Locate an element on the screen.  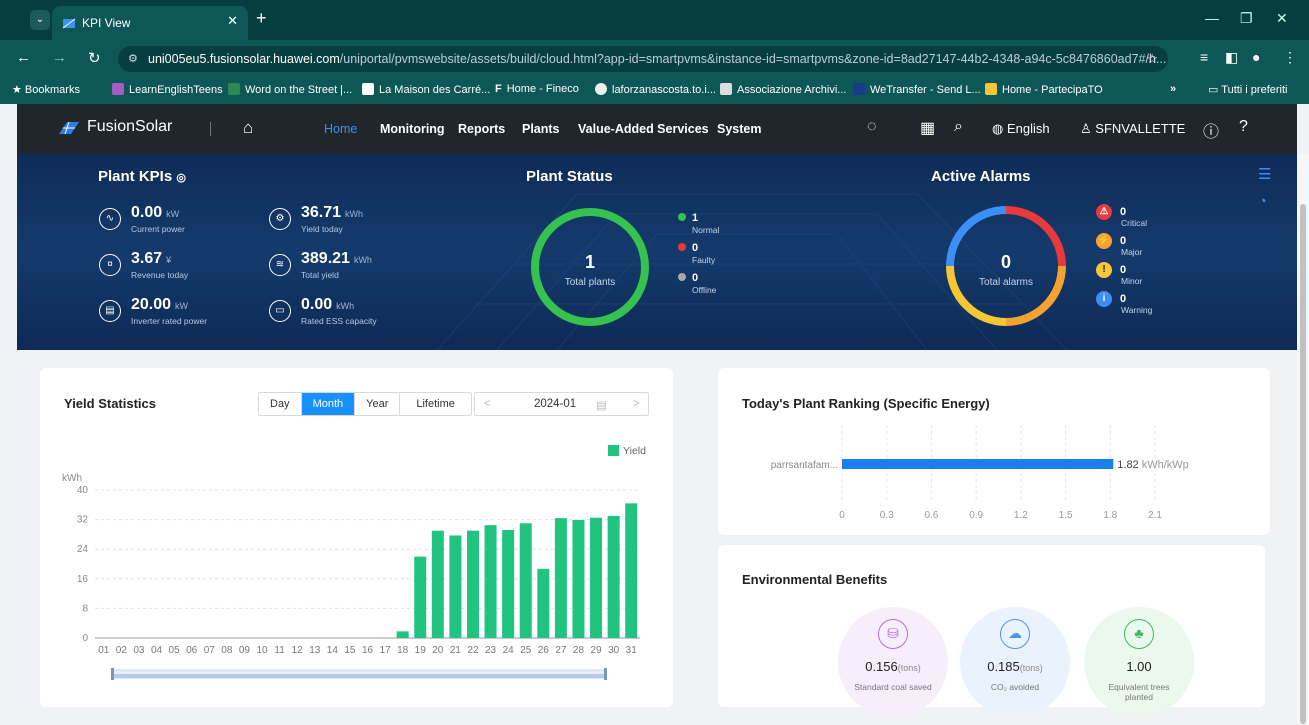
date-picker: < 2024-01 ▤ > is located at coordinates (561, 404).